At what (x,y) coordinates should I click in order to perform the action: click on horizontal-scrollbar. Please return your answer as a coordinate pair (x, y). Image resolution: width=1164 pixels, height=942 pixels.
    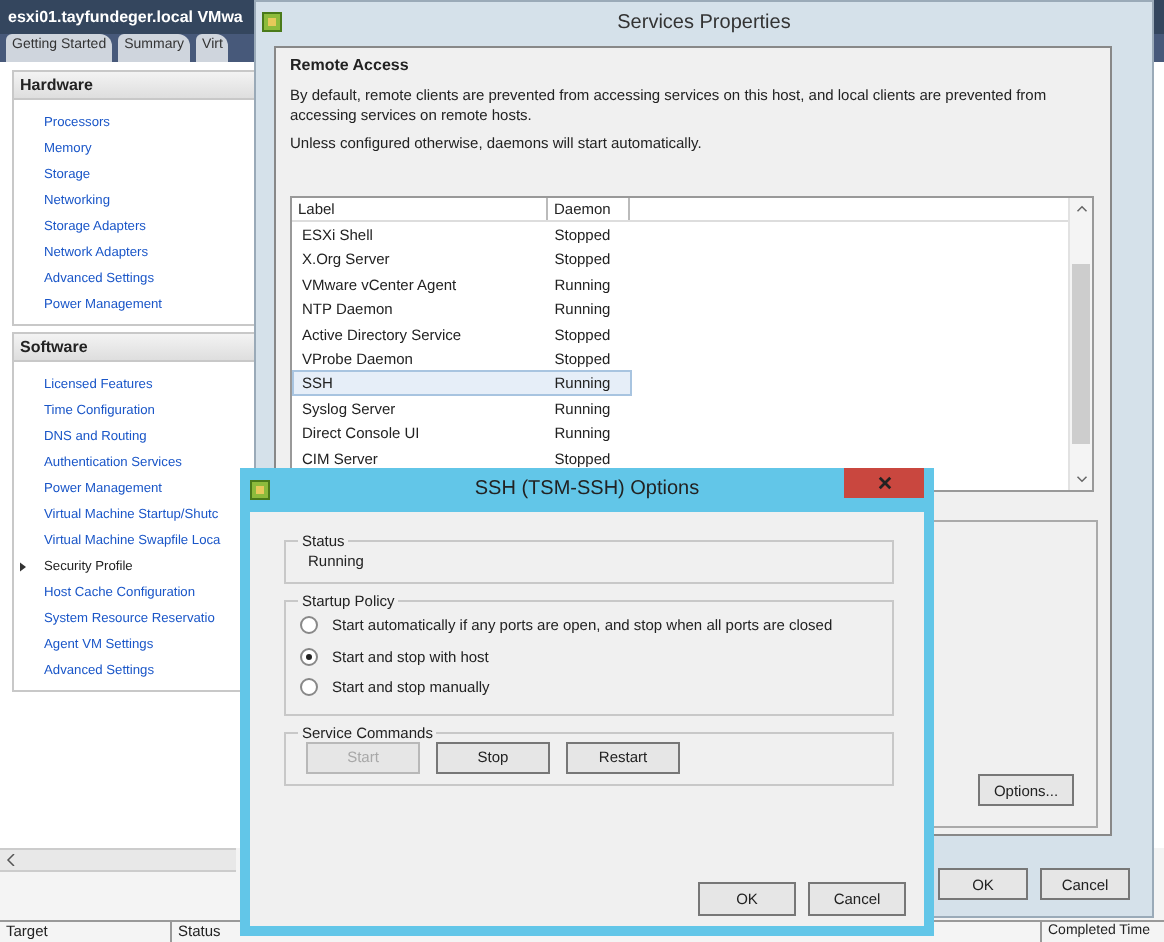
    Looking at the image, I should click on (118, 860).